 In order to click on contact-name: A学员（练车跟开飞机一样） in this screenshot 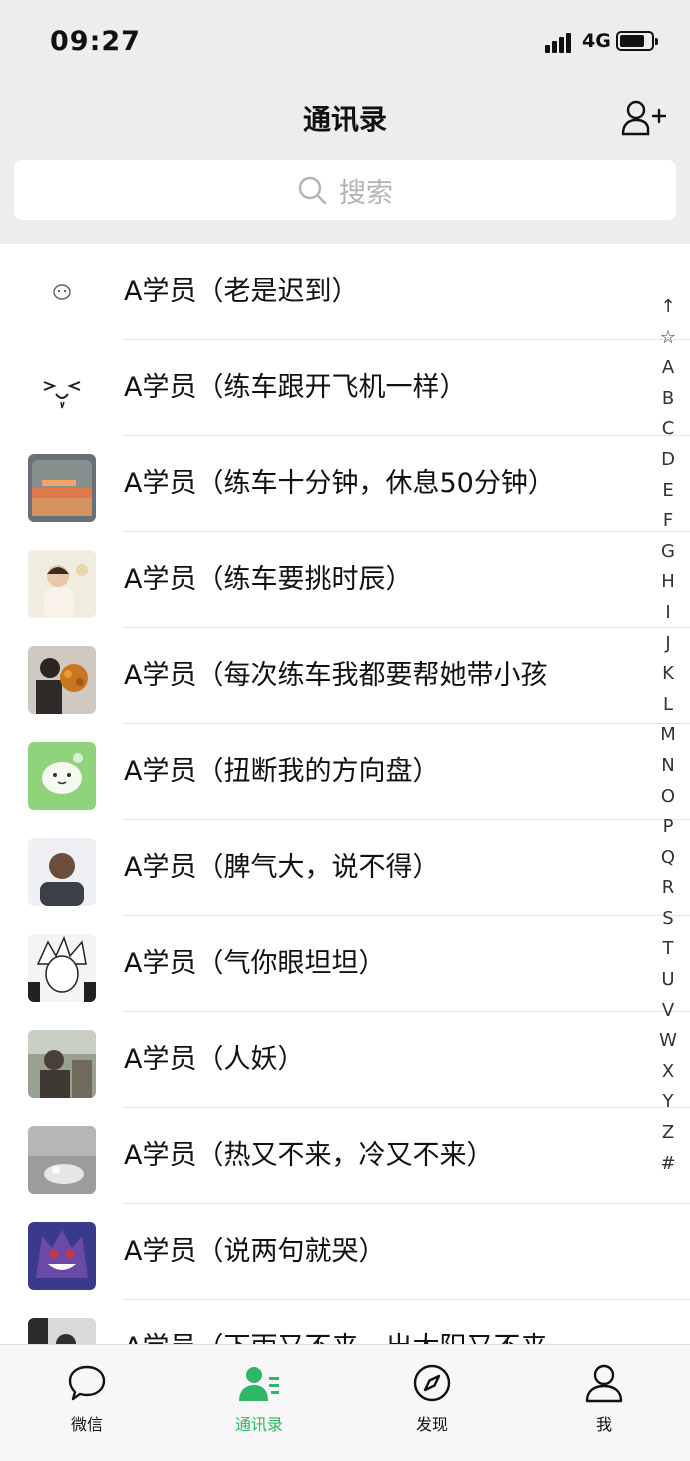, I will do `click(295, 387)`.